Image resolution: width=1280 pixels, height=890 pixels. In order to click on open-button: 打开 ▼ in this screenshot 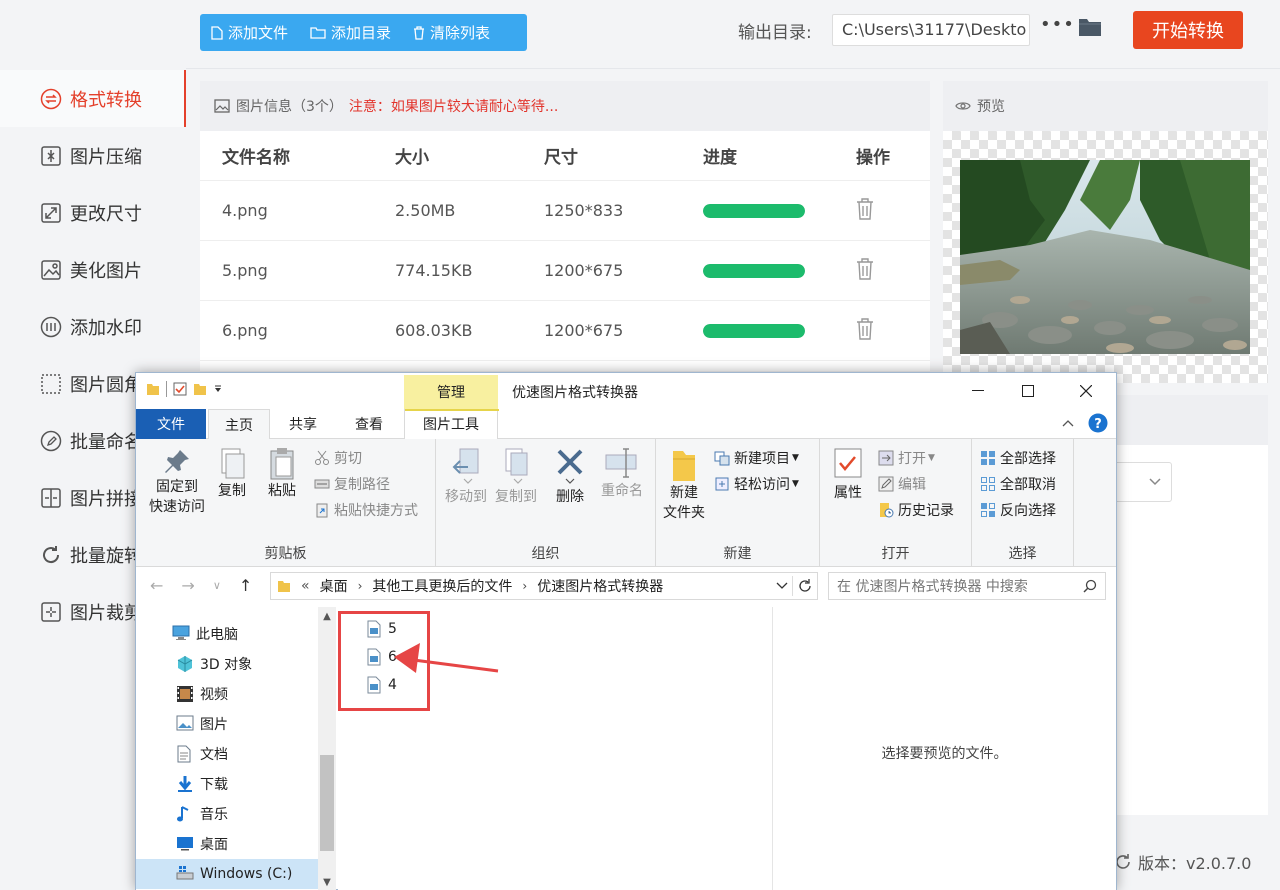, I will do `click(906, 458)`.